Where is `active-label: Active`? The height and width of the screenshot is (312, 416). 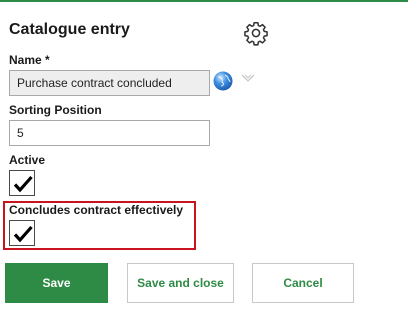 active-label: Active is located at coordinates (27, 160).